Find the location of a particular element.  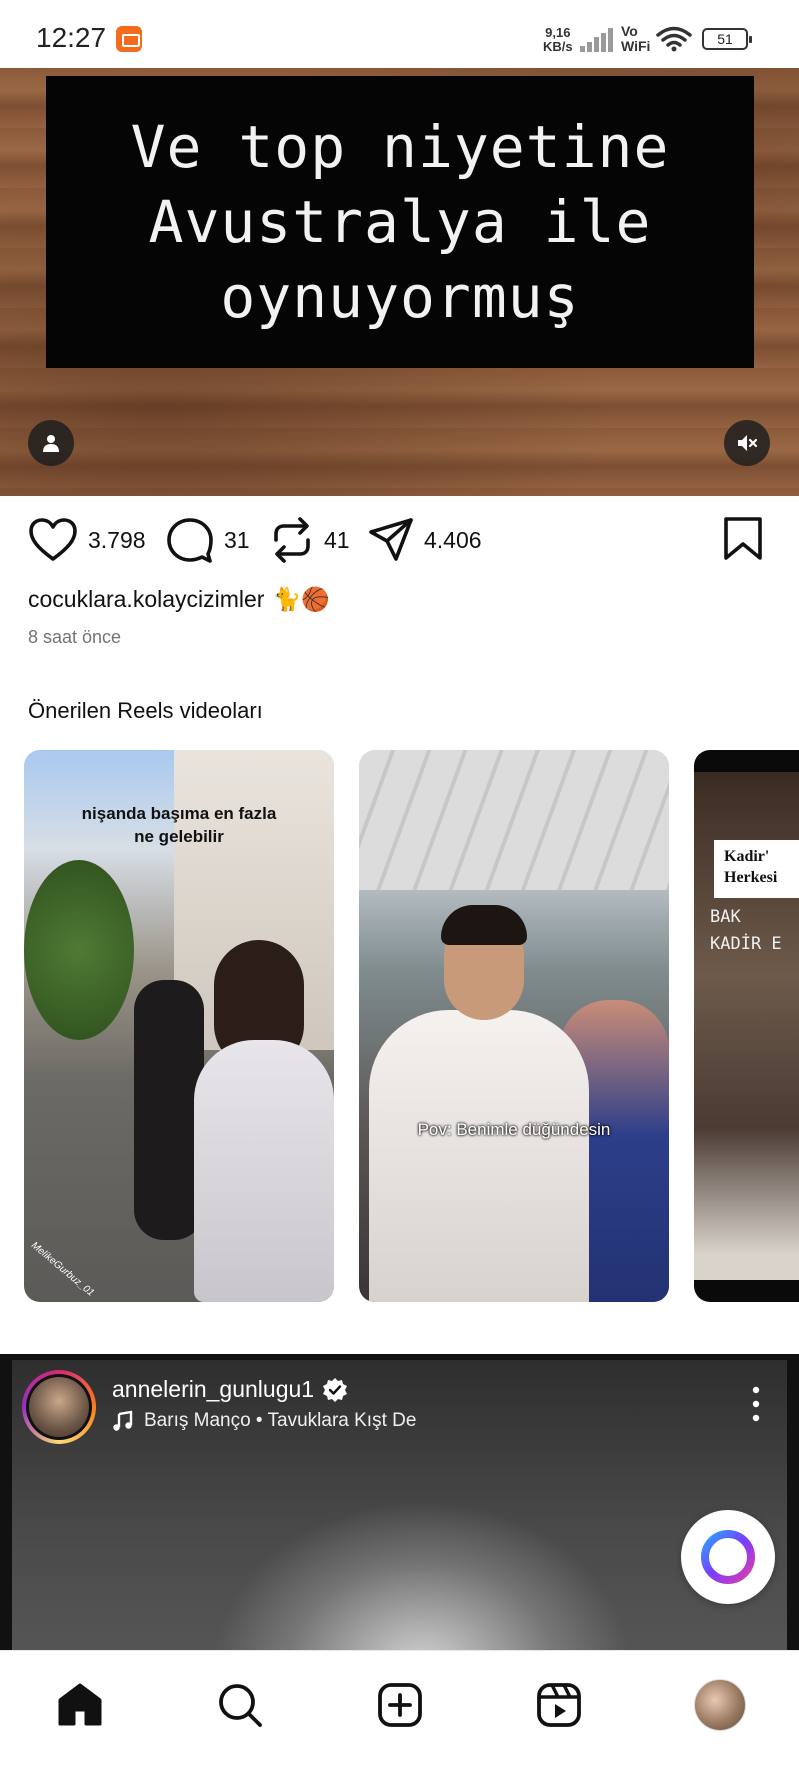

repost-count: 41 is located at coordinates (337, 539).